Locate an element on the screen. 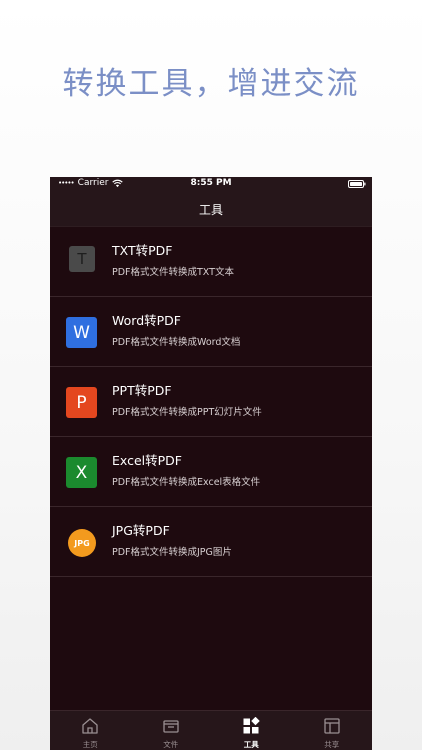 This screenshot has height=750, width=422. tool-subtitle: PDF格式文件转换成Word文档 is located at coordinates (176, 342).